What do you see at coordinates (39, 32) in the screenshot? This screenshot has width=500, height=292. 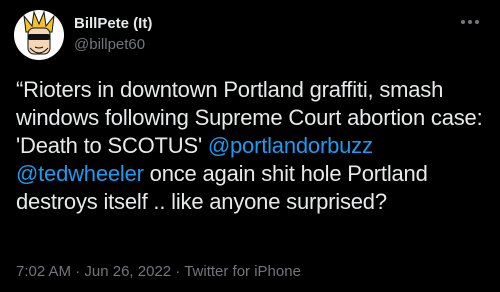 I see `cartoon-character-avatar-icon` at bounding box center [39, 32].